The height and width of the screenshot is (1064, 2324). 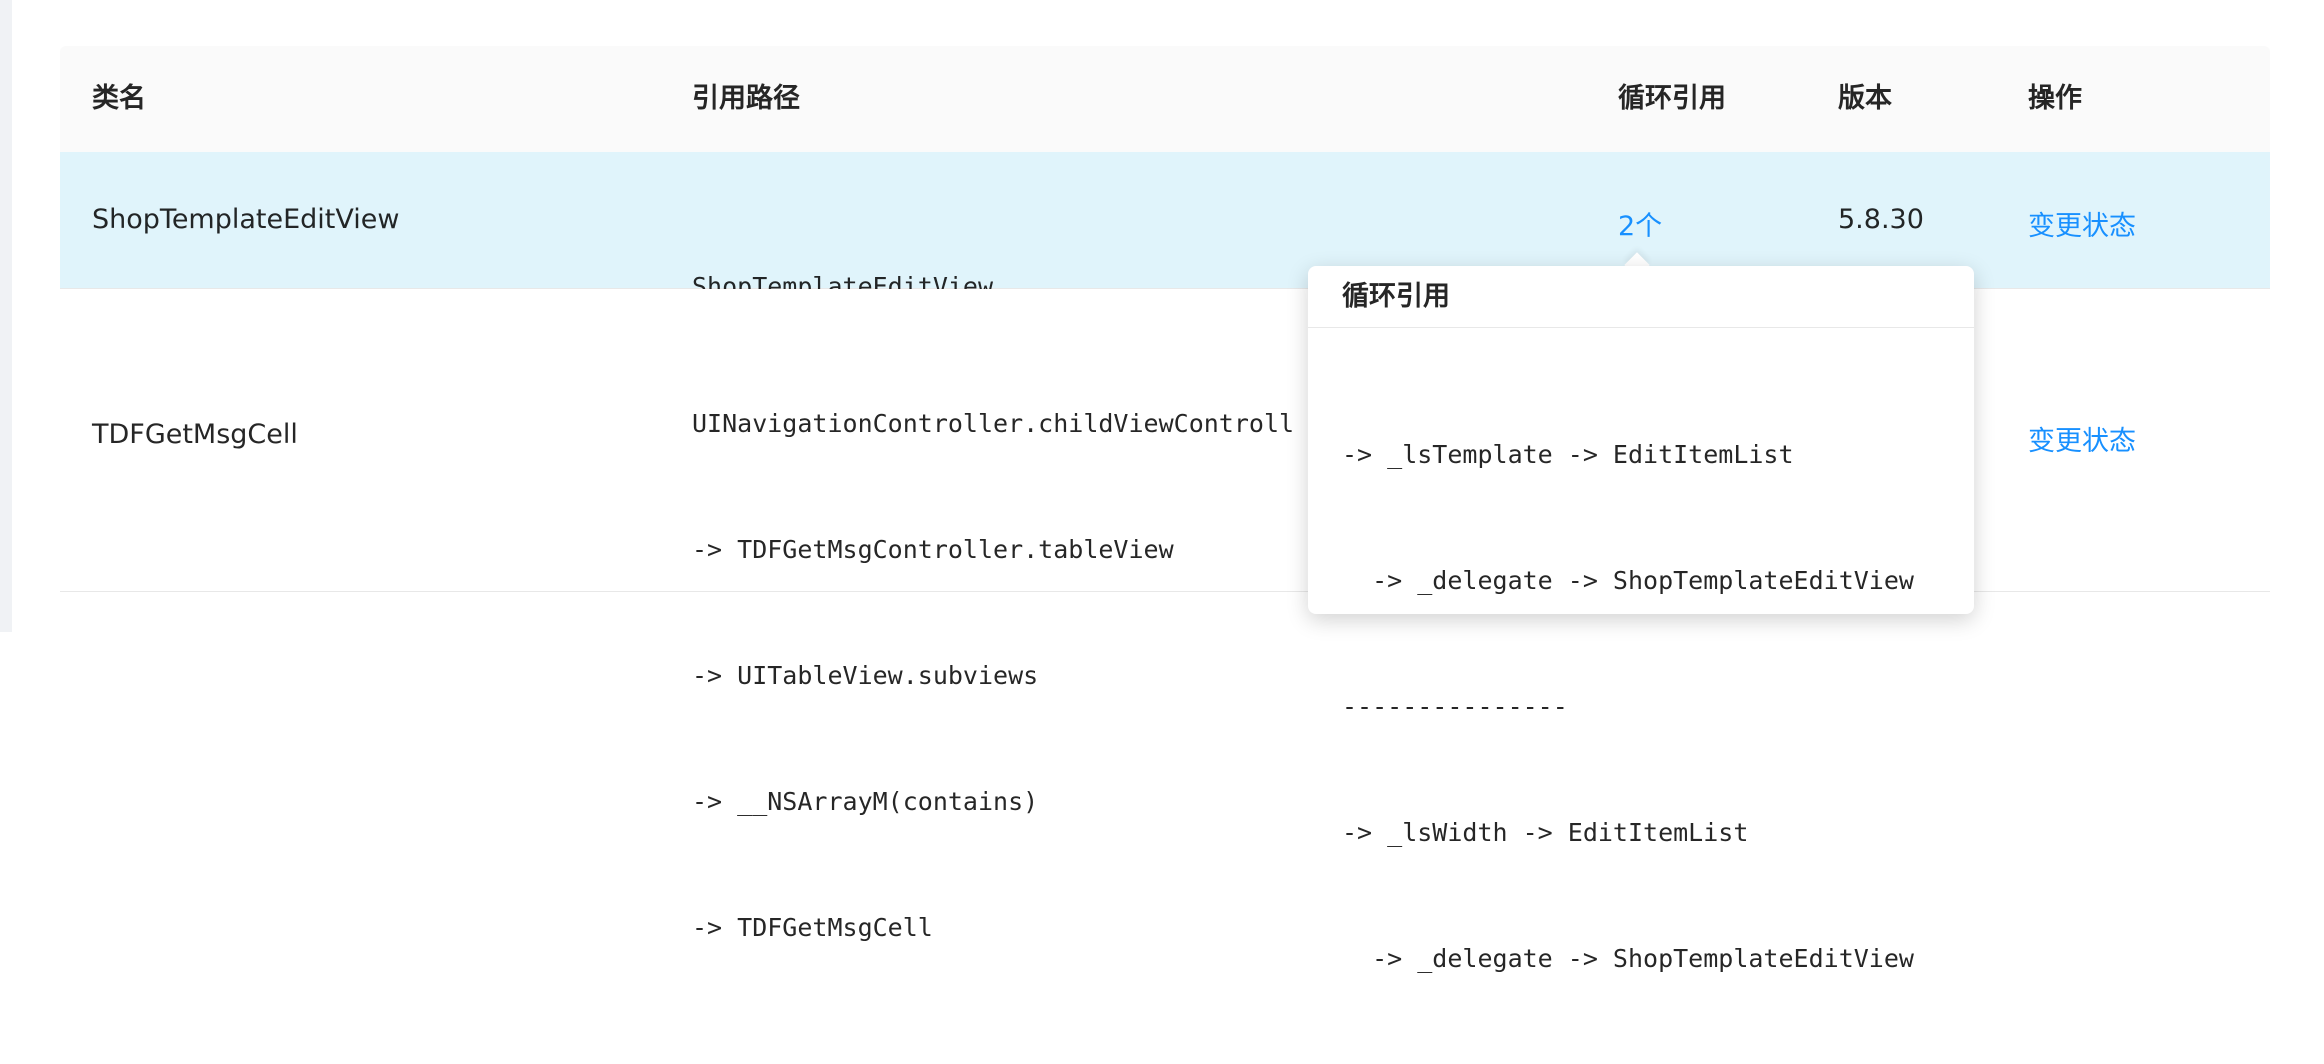 What do you see at coordinates (746, 98) in the screenshot?
I see `column-header-ref-path: 引用路径` at bounding box center [746, 98].